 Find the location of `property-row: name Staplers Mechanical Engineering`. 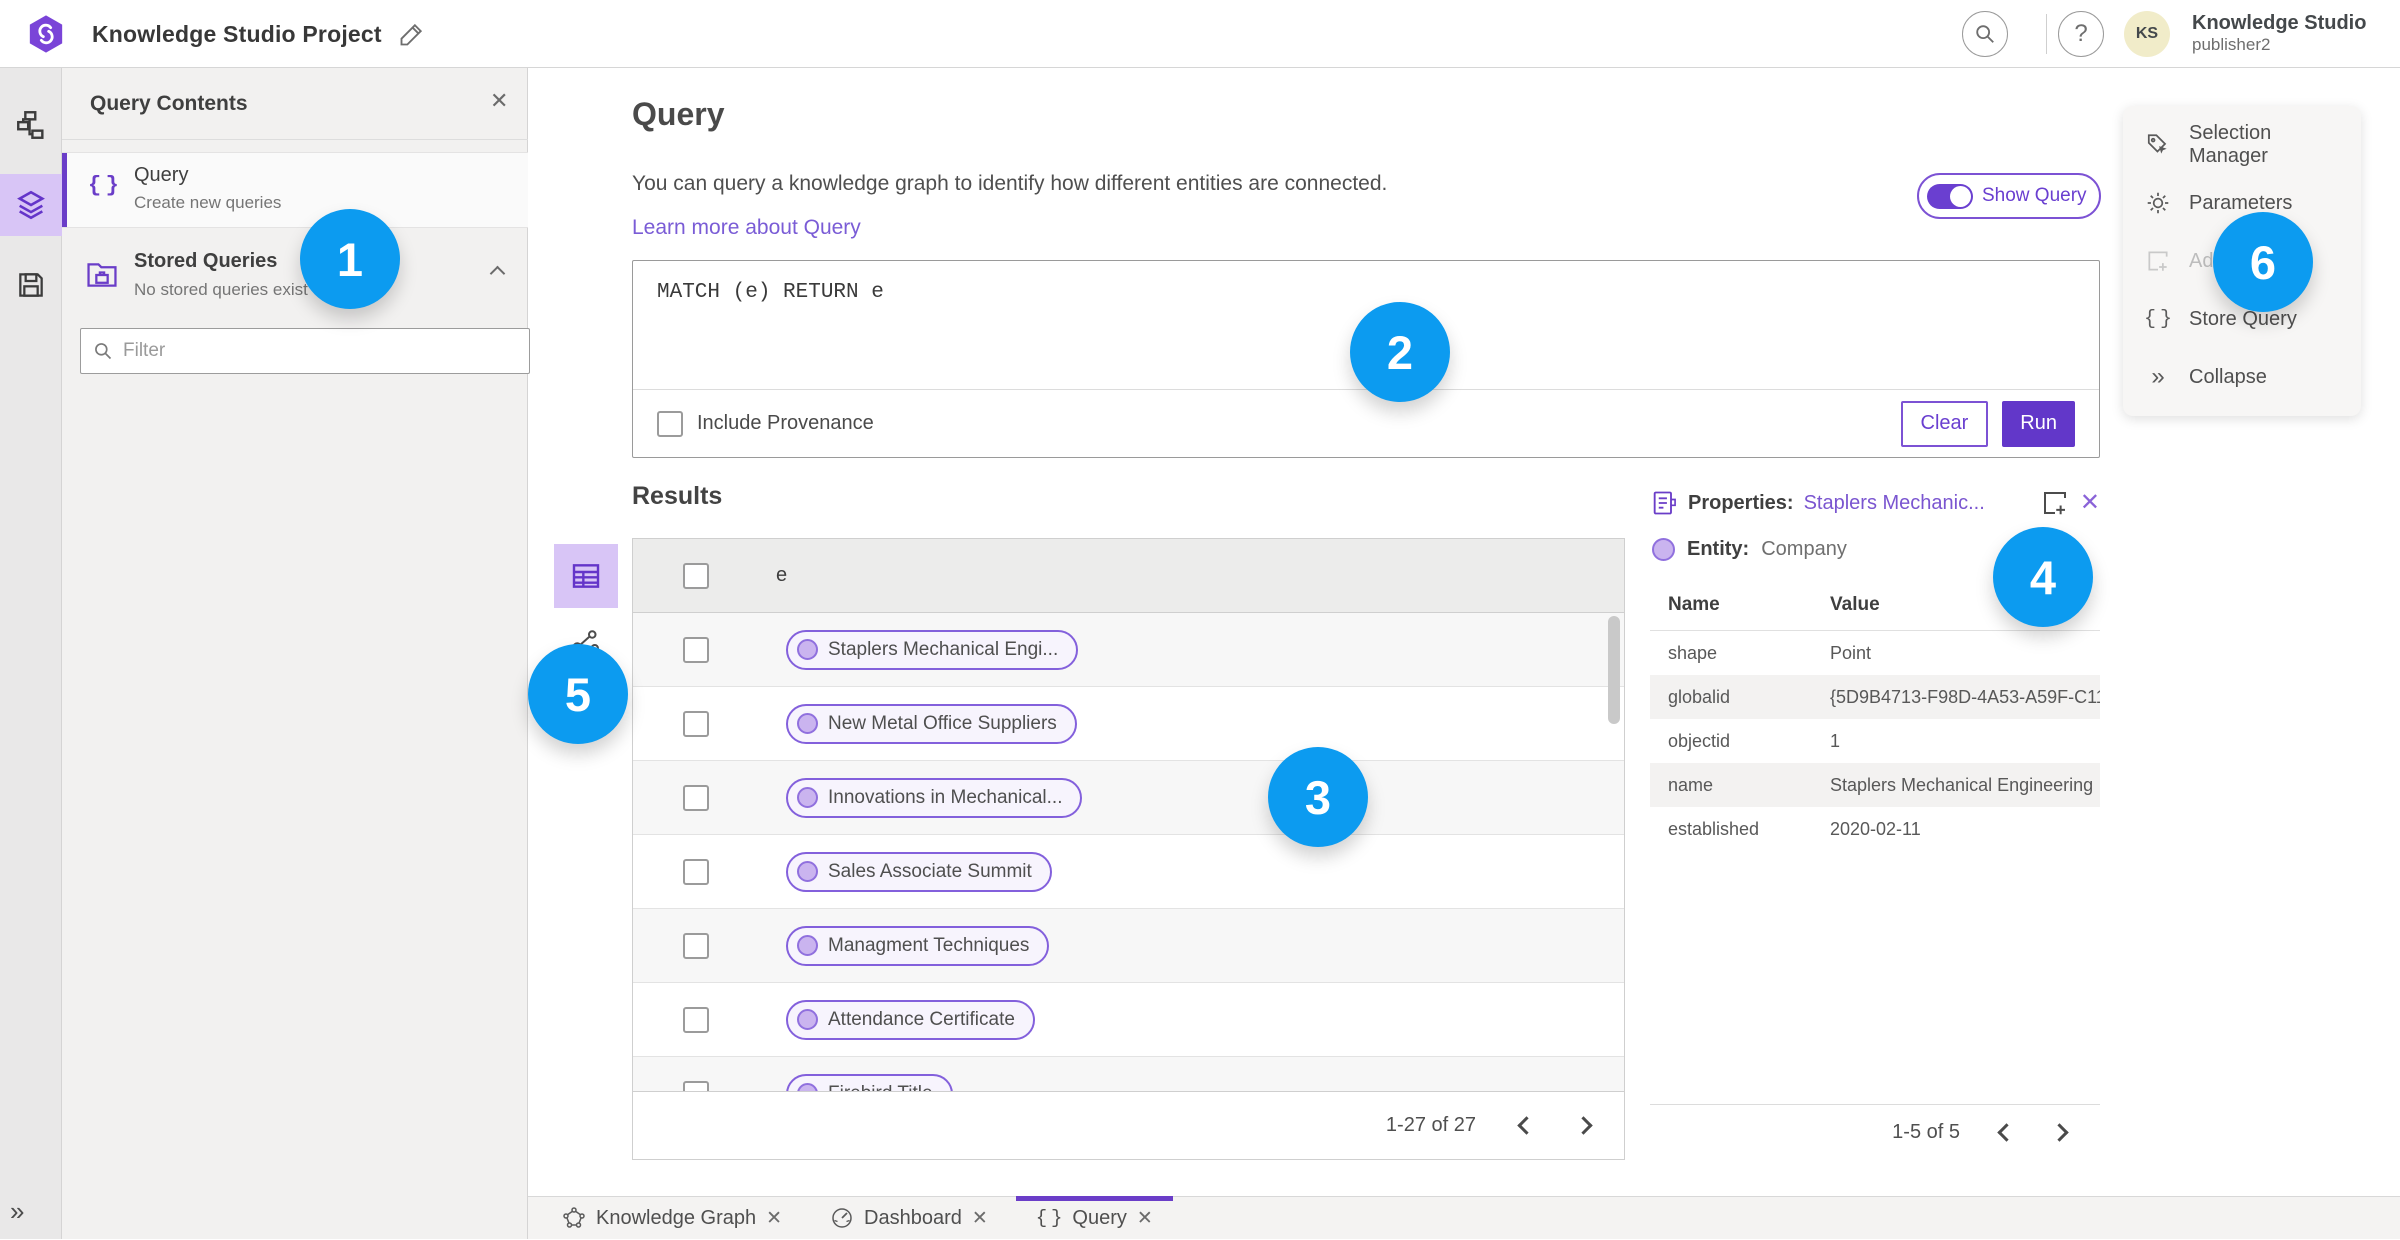

property-row: name Staplers Mechanical Engineering is located at coordinates (1875, 785).